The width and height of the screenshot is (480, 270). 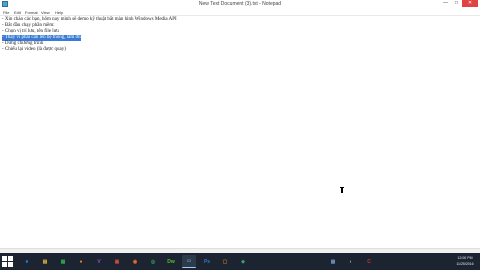 What do you see at coordinates (333, 261) in the screenshot?
I see `tray-unknown-a-icon: ▦` at bounding box center [333, 261].